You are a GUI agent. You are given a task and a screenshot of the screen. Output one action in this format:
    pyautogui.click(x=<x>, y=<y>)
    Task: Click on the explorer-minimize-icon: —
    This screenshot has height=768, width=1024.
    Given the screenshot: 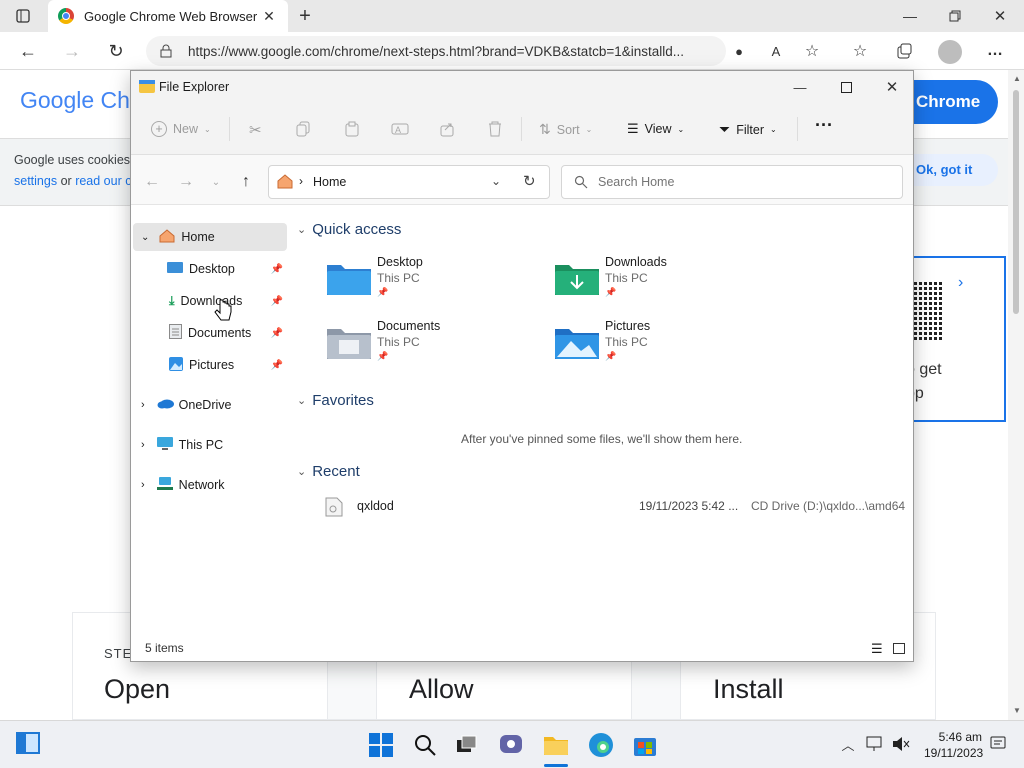 What is the action you would take?
    pyautogui.click(x=800, y=87)
    